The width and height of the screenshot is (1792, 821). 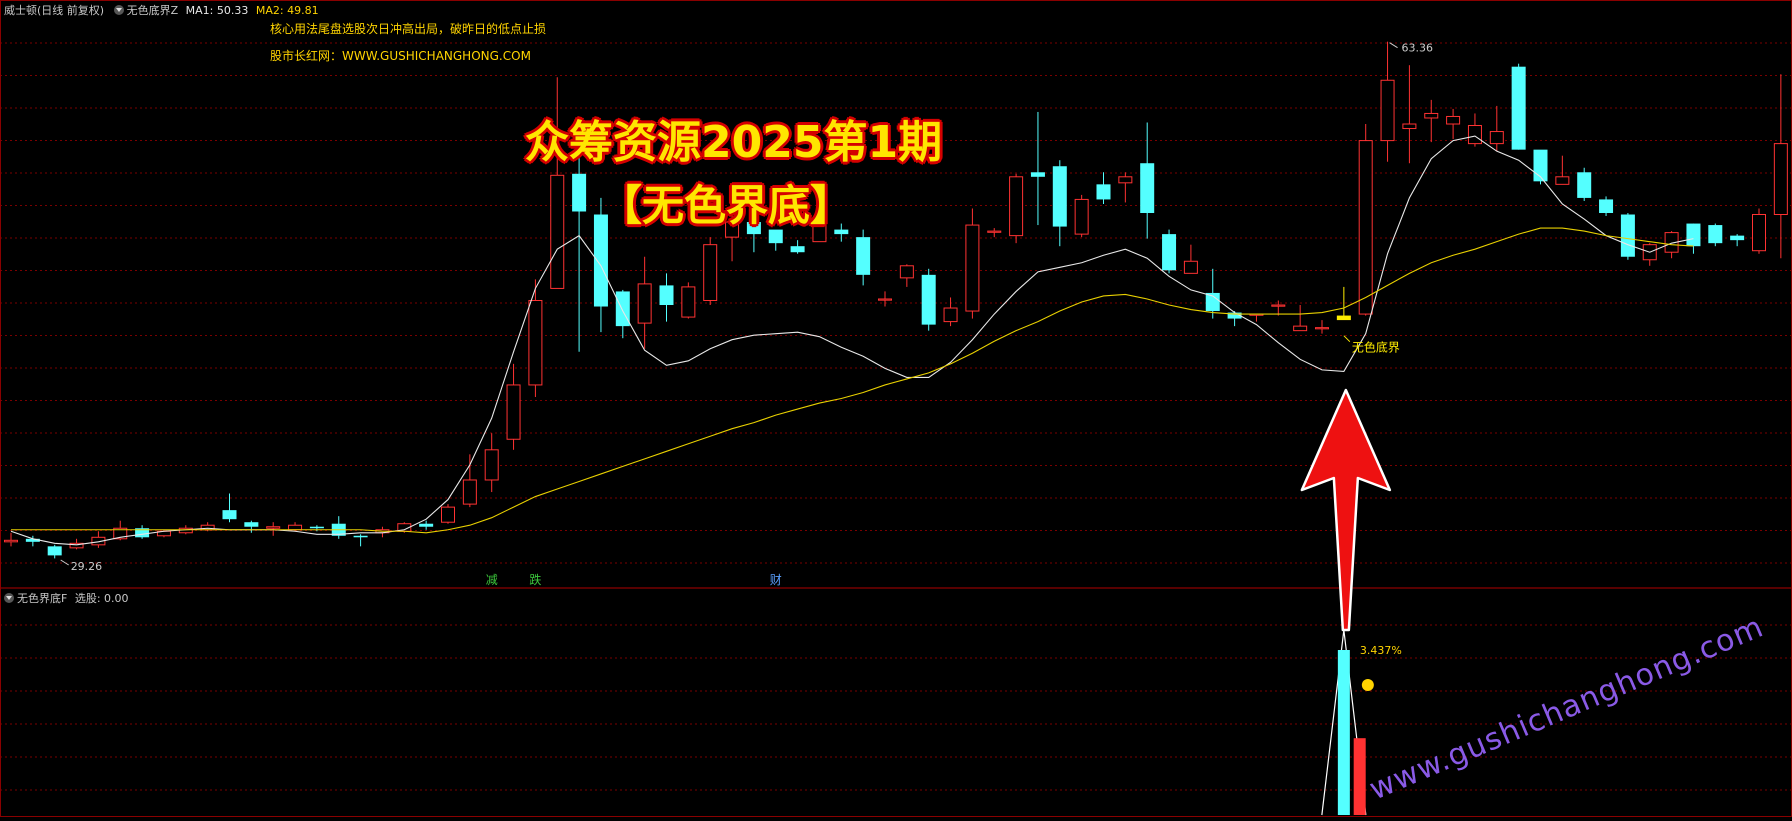 I want to click on sub-header: 无色界底F 选股: 0.00, so click(x=66, y=598).